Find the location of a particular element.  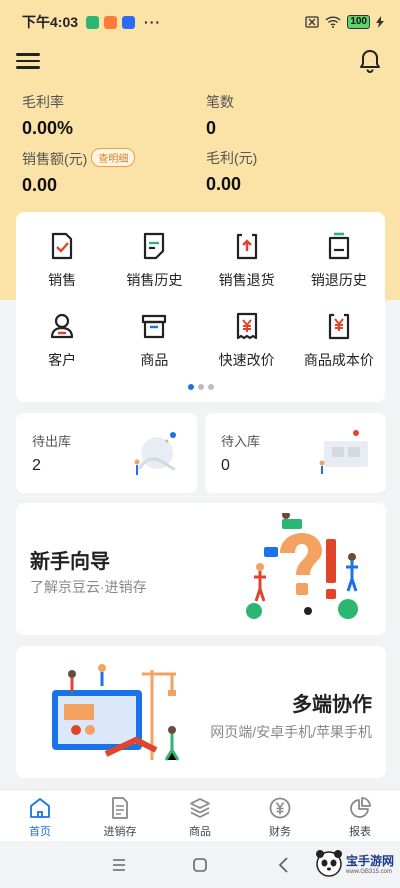

menu-item-sales: 销售 is located at coordinates (62, 272).